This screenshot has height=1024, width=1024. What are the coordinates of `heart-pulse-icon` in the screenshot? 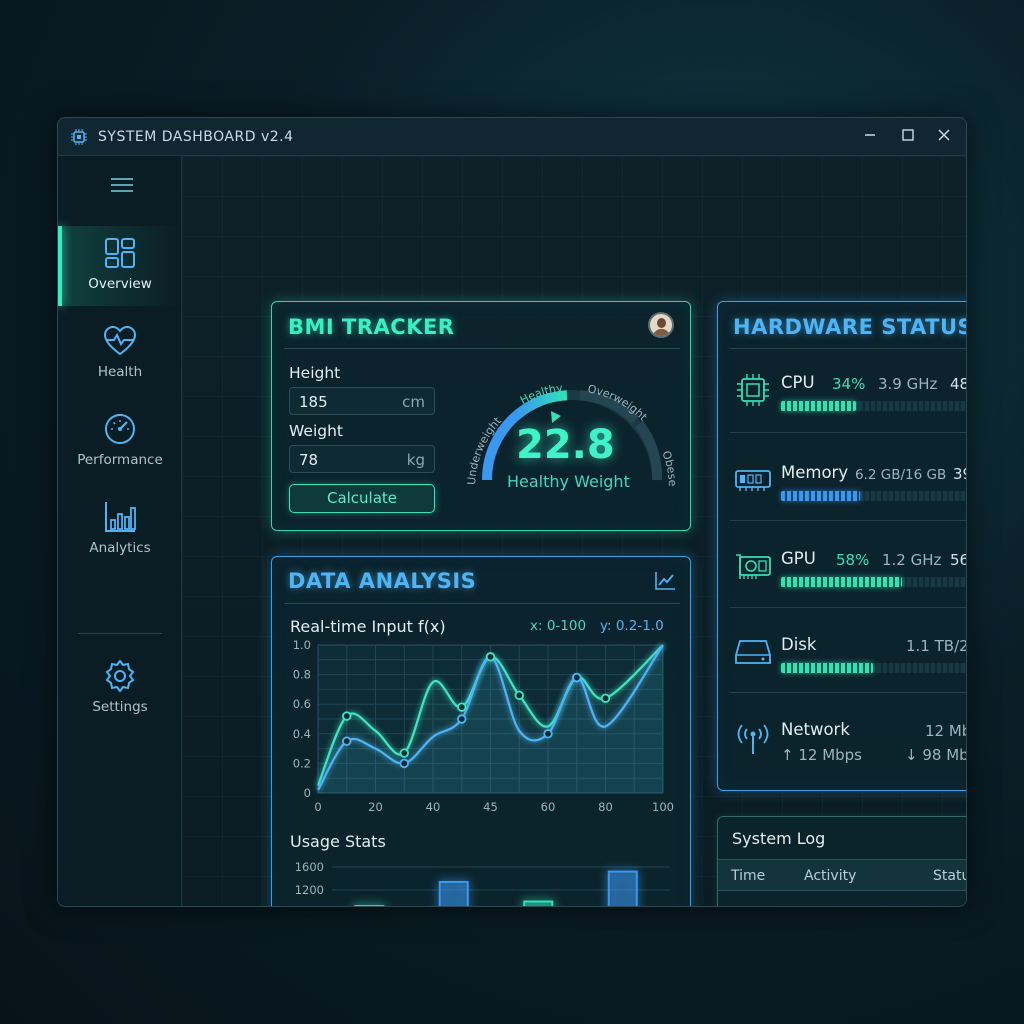 It's located at (120, 340).